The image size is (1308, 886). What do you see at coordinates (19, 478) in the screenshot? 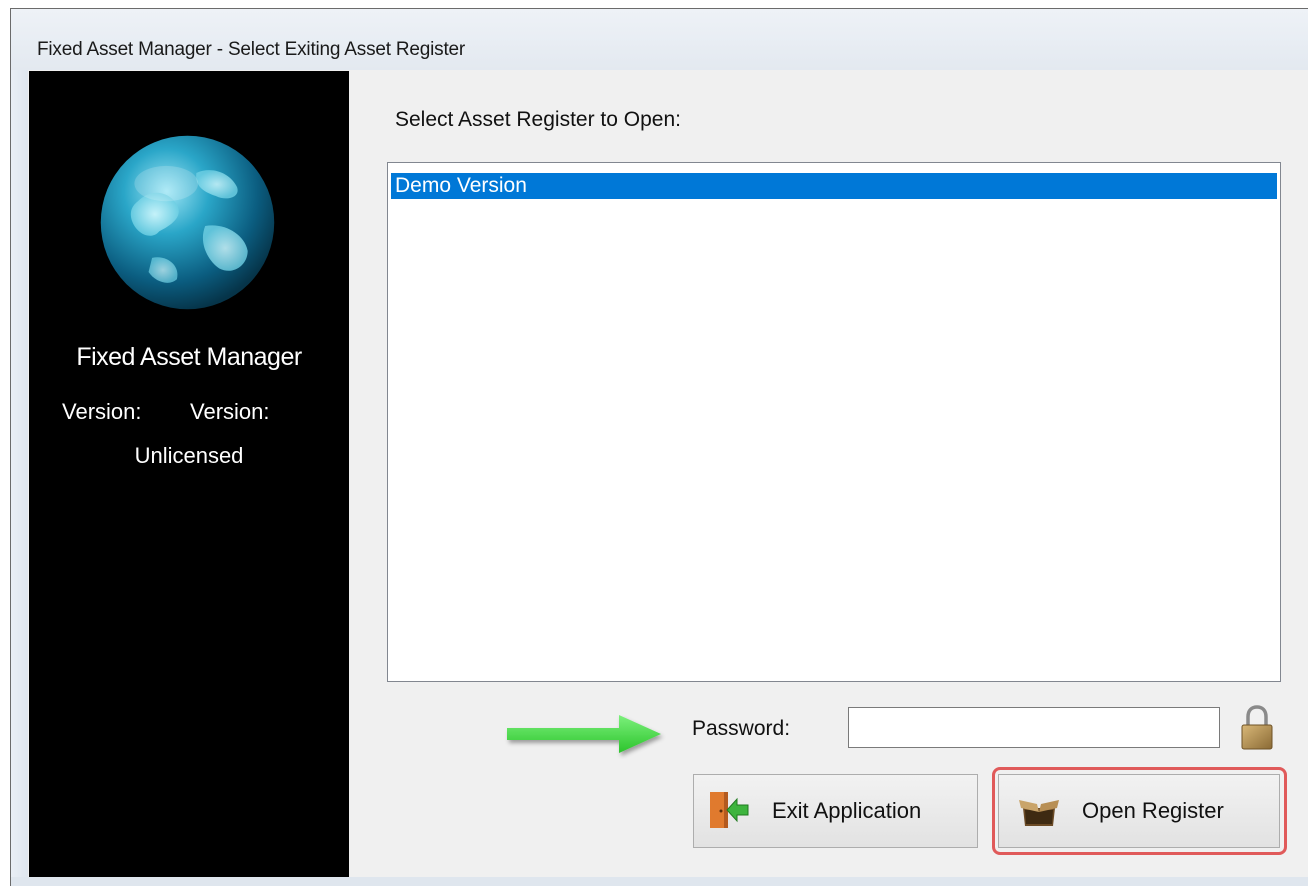
I see `window-frame-left` at bounding box center [19, 478].